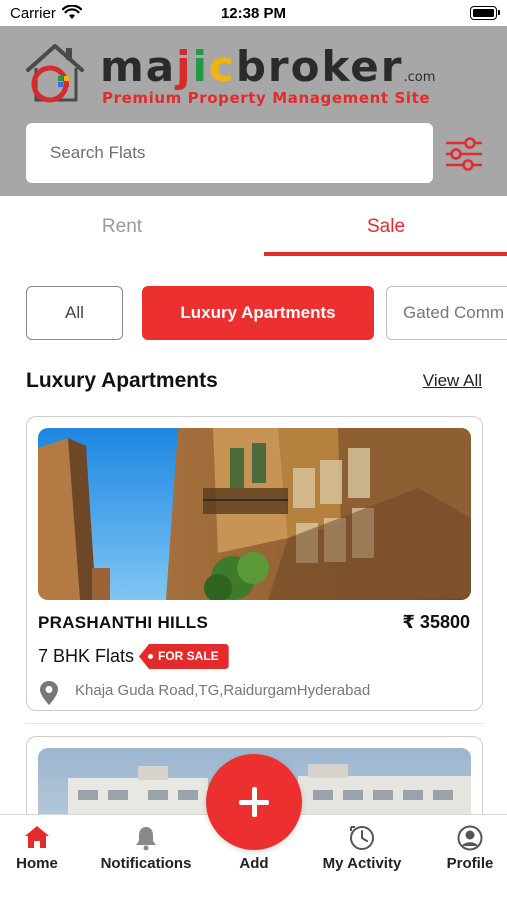  I want to click on house-logo-icon, so click(55, 75).